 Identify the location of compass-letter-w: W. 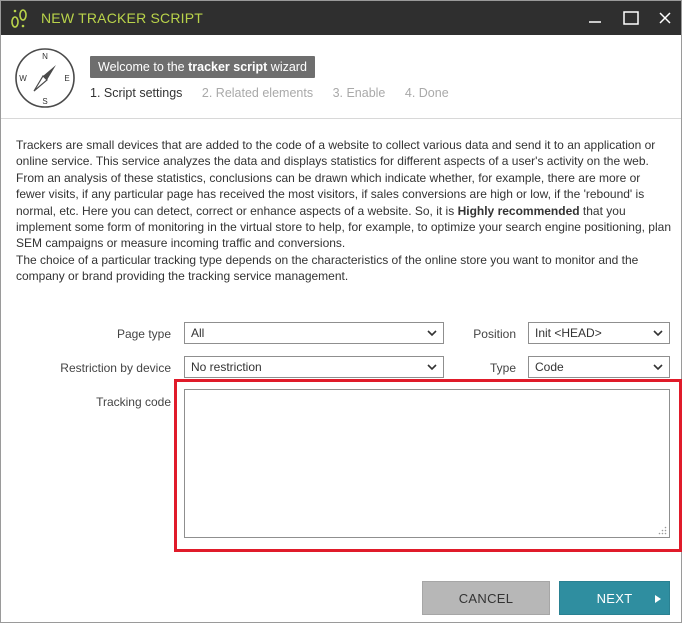
(23, 78).